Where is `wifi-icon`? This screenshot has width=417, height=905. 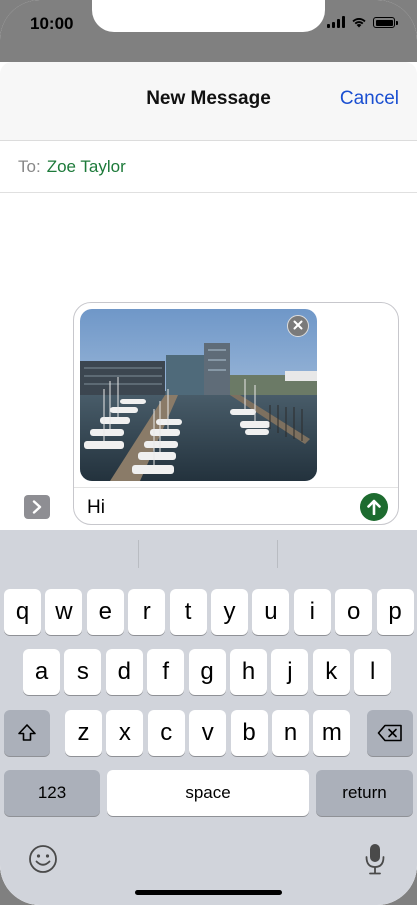
wifi-icon is located at coordinates (359, 23).